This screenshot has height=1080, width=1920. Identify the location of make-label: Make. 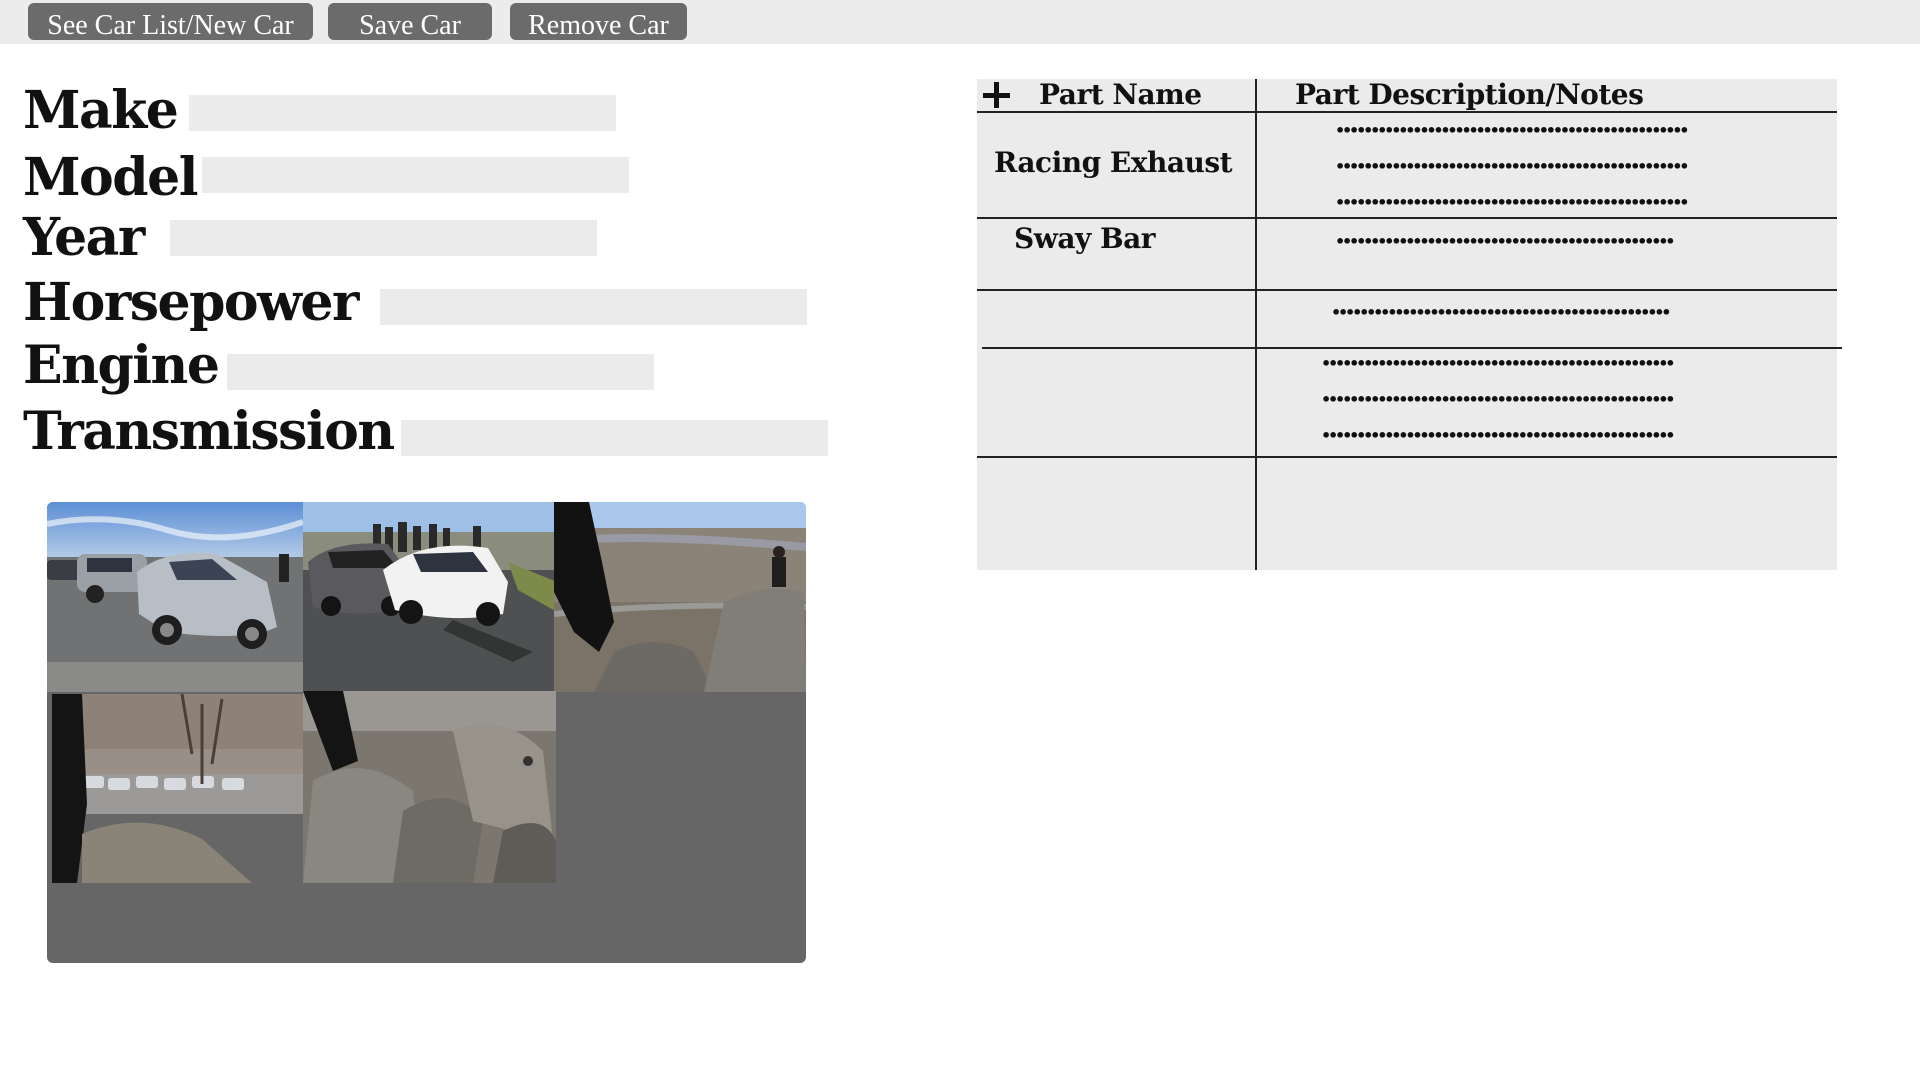
(101, 110).